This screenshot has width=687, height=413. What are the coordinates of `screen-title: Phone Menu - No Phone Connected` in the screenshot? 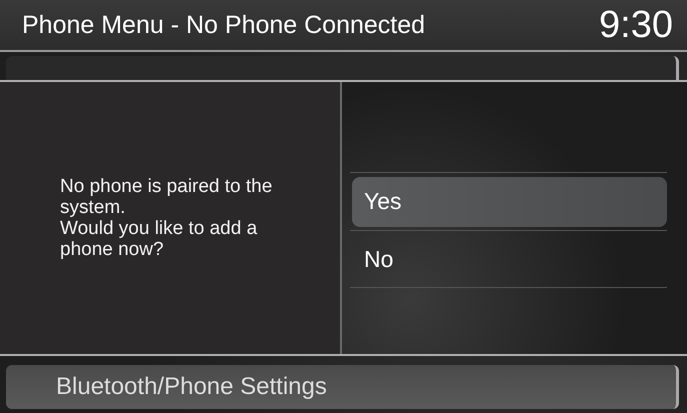 It's located at (224, 25).